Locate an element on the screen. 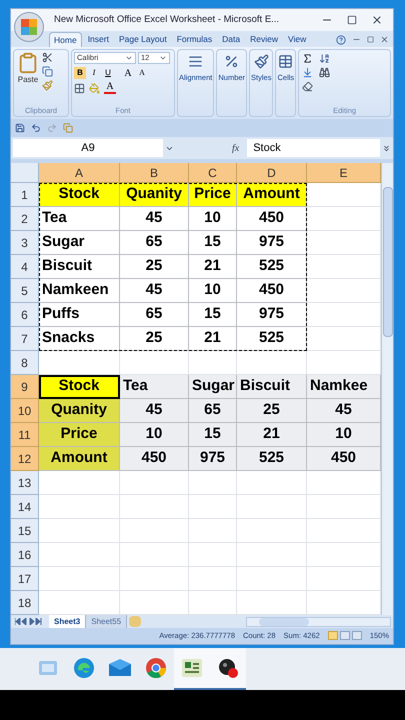  horizontal-scrollbar is located at coordinates (318, 621).